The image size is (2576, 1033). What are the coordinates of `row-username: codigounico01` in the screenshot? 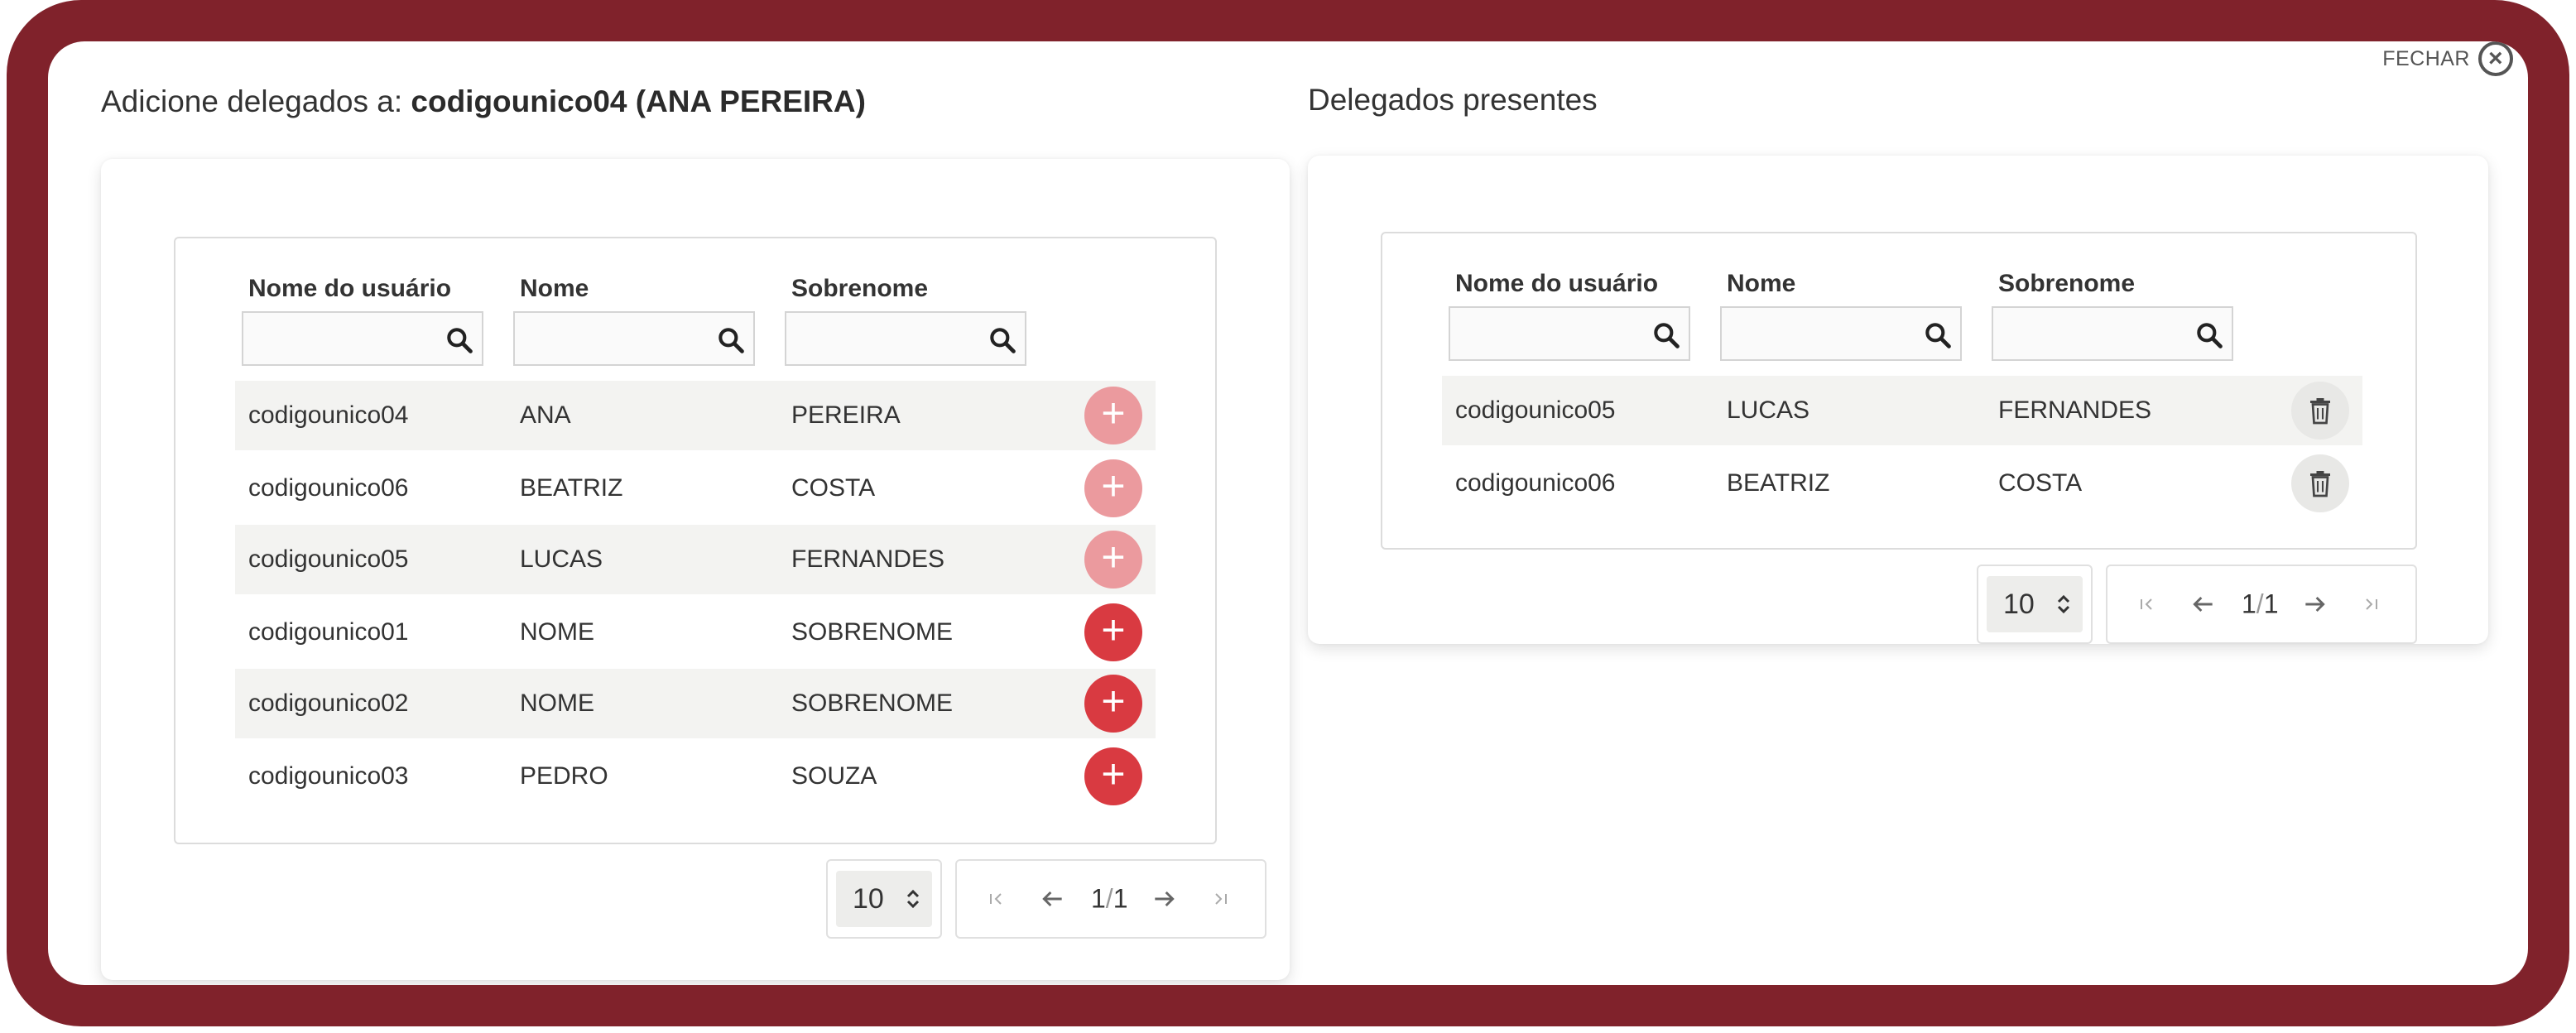 It's located at (328, 632).